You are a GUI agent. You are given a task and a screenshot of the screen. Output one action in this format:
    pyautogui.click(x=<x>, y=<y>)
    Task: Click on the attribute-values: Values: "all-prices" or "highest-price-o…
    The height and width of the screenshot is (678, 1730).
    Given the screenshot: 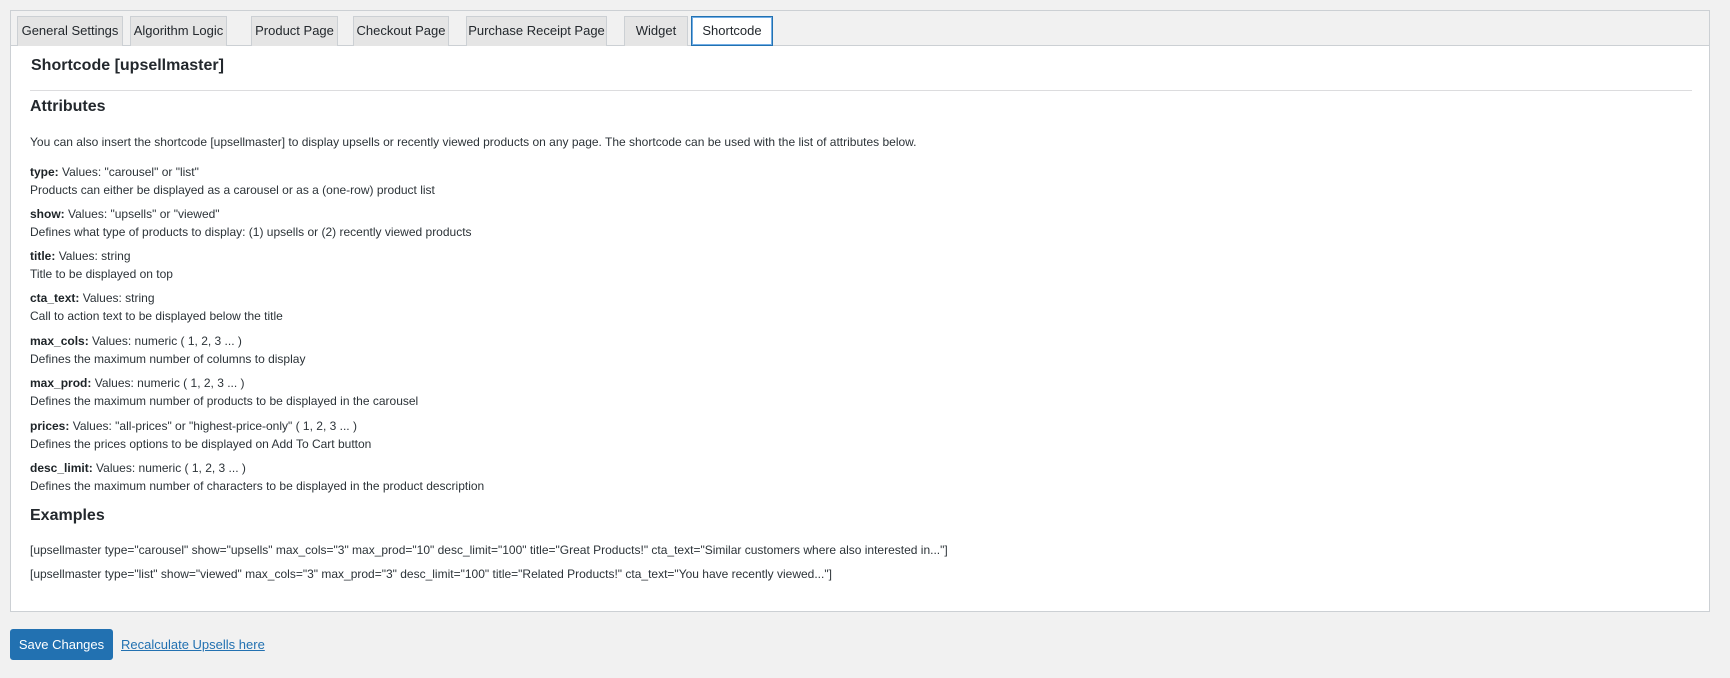 What is the action you would take?
    pyautogui.click(x=214, y=426)
    